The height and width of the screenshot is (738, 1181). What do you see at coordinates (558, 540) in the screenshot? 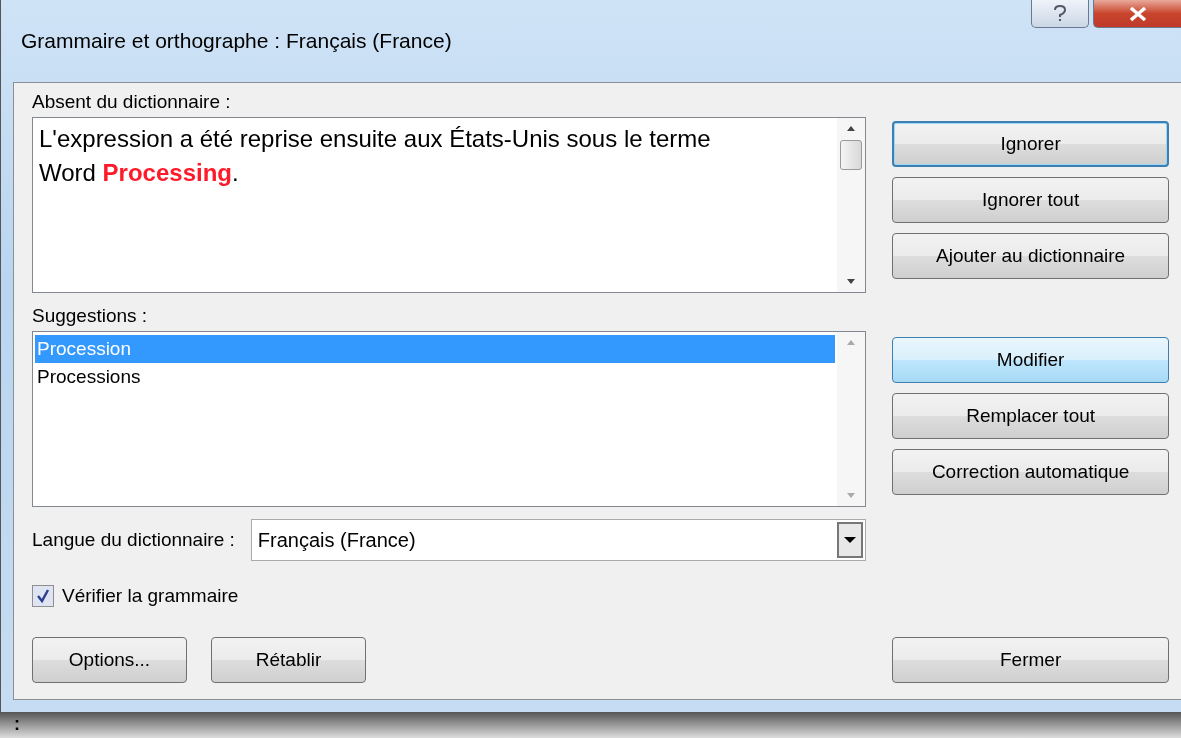
I see `language-dropdown: Français (France)` at bounding box center [558, 540].